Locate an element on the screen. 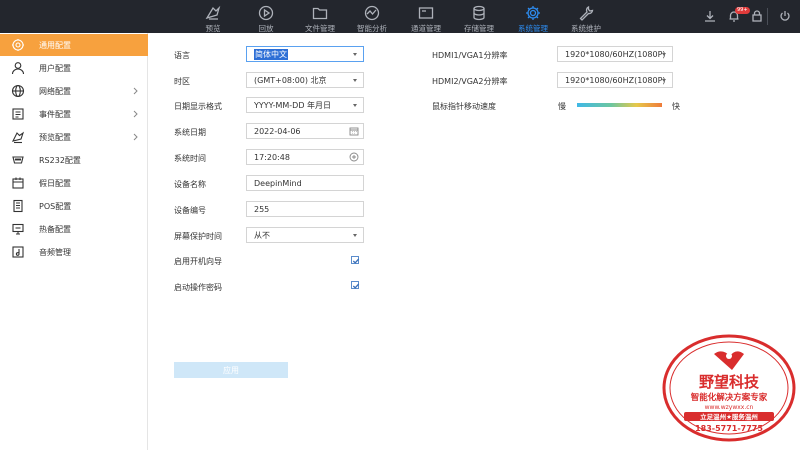 This screenshot has height=450, width=800. op-password-checkbox is located at coordinates (355, 285).